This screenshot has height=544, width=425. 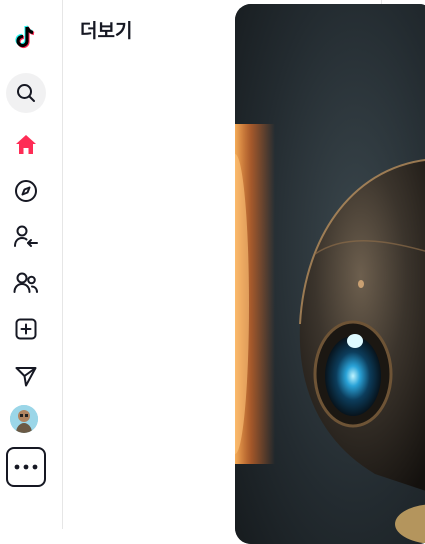 I want to click on user-follow-icon, so click(x=26, y=236).